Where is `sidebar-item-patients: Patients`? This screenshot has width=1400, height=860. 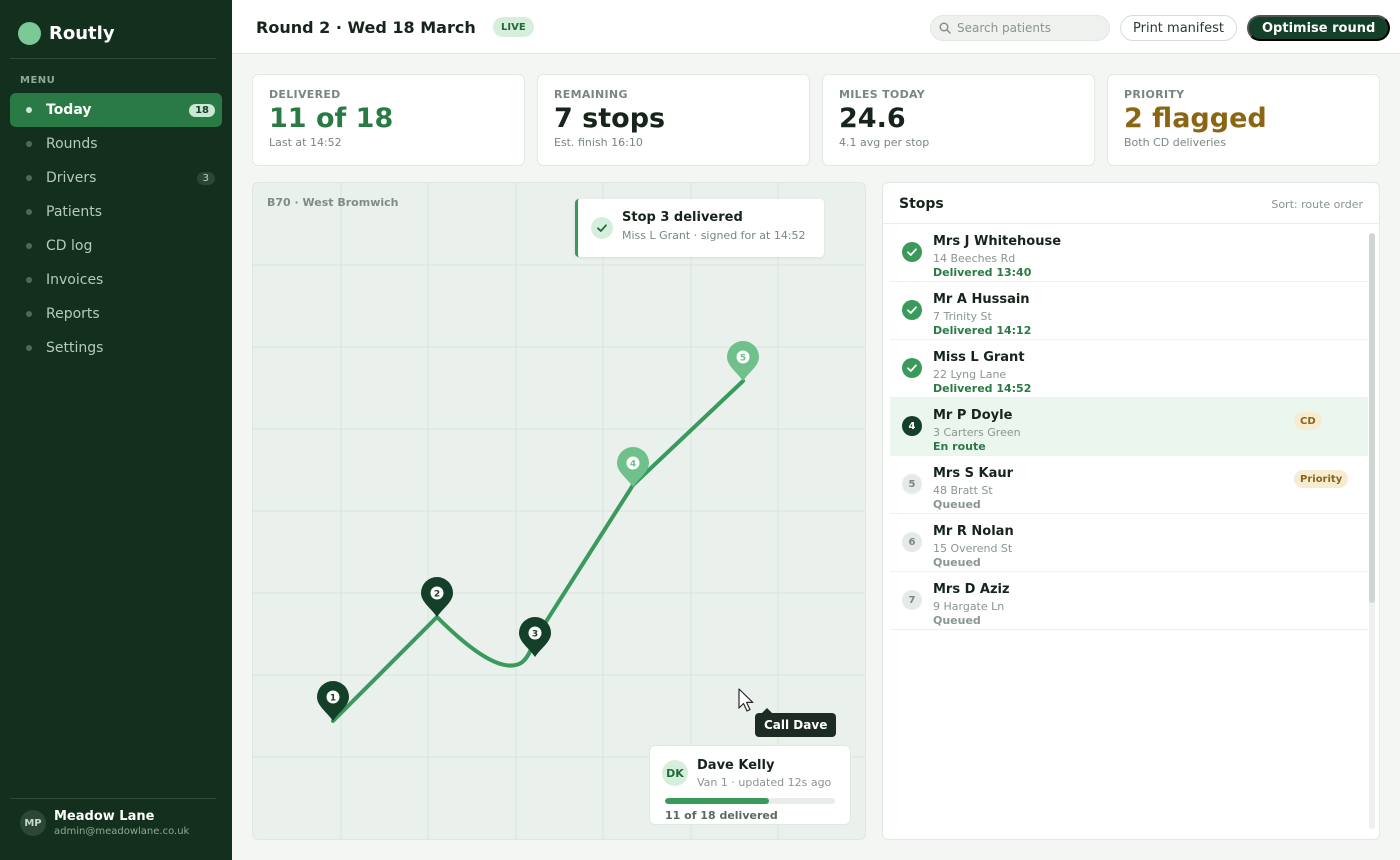
sidebar-item-patients: Patients is located at coordinates (116, 212).